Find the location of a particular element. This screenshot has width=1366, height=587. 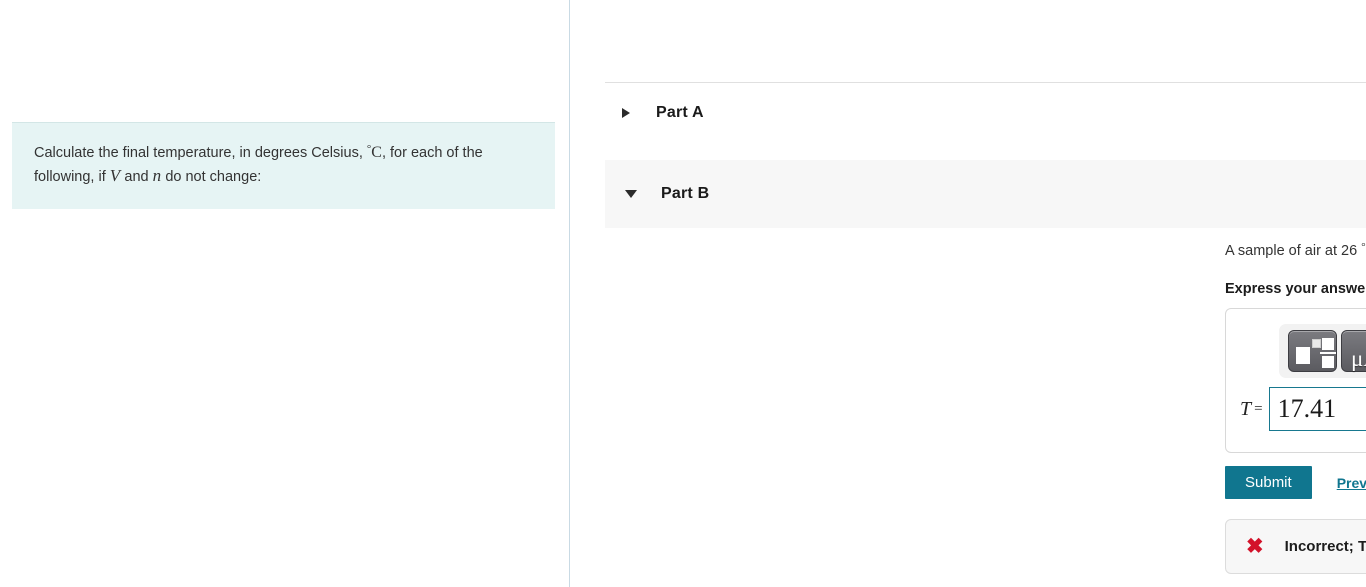

prompt-segment-3: and is located at coordinates (136, 177).